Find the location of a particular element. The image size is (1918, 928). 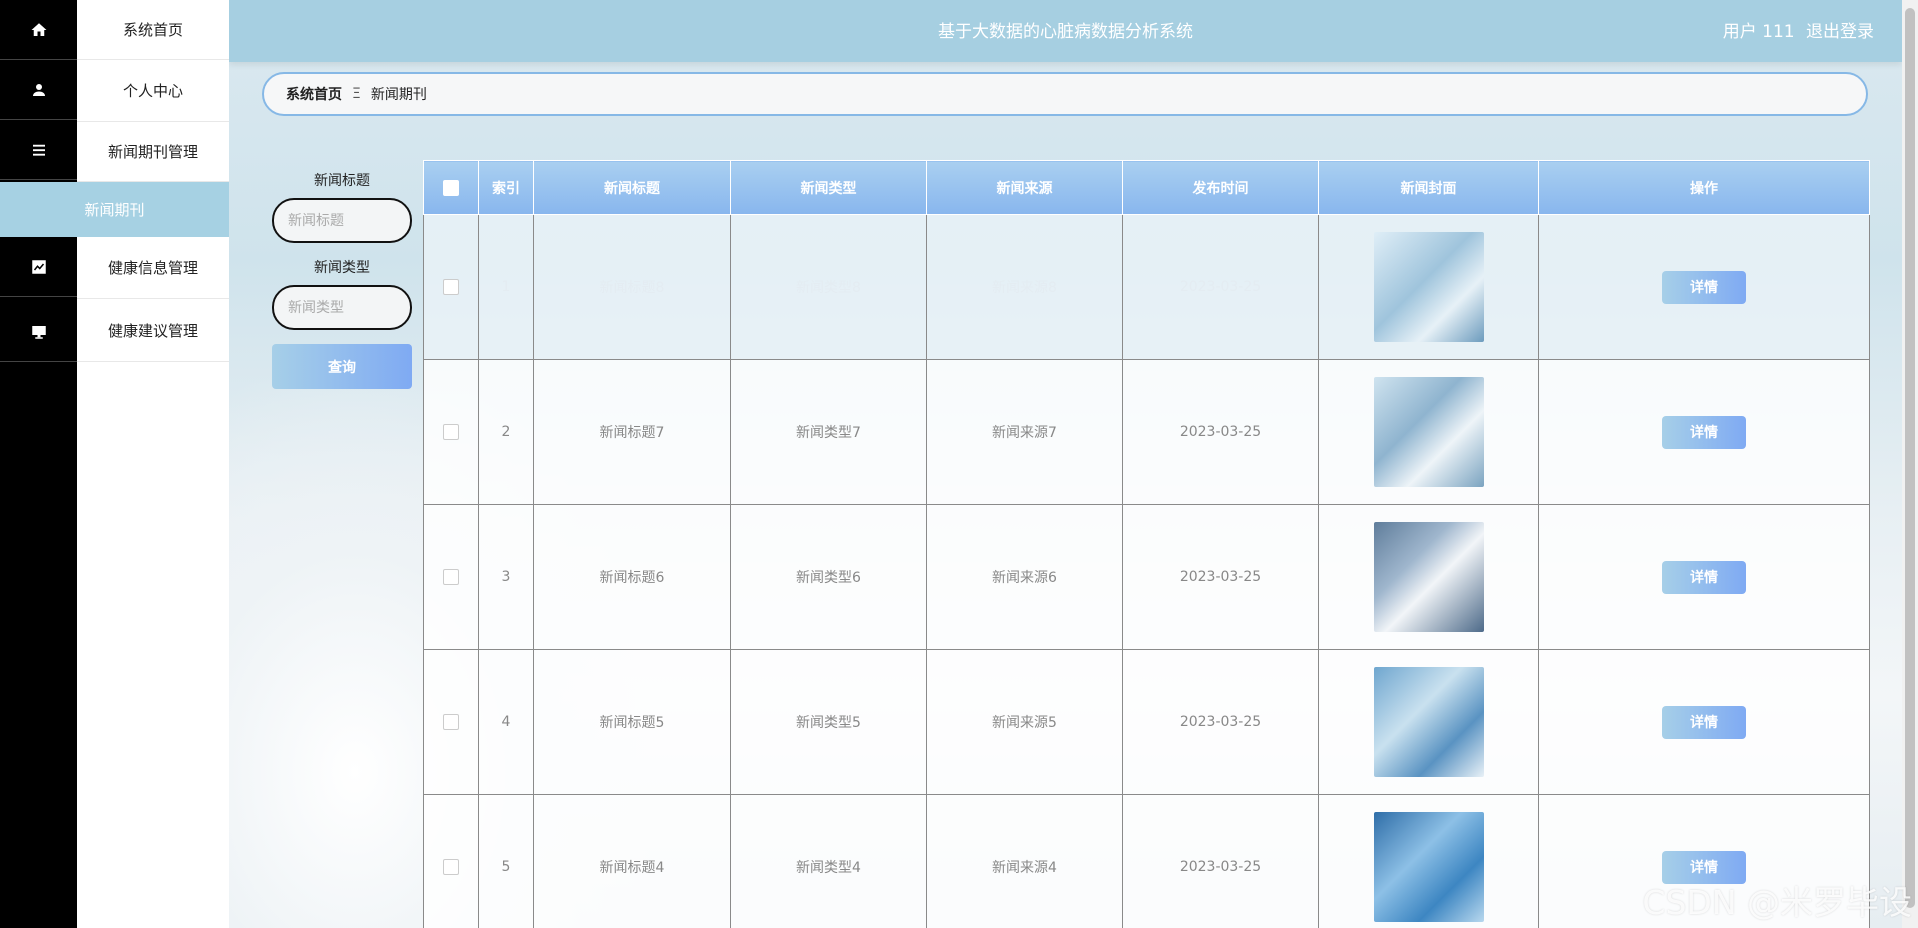

row-title: 新闻标题8 is located at coordinates (632, 287).